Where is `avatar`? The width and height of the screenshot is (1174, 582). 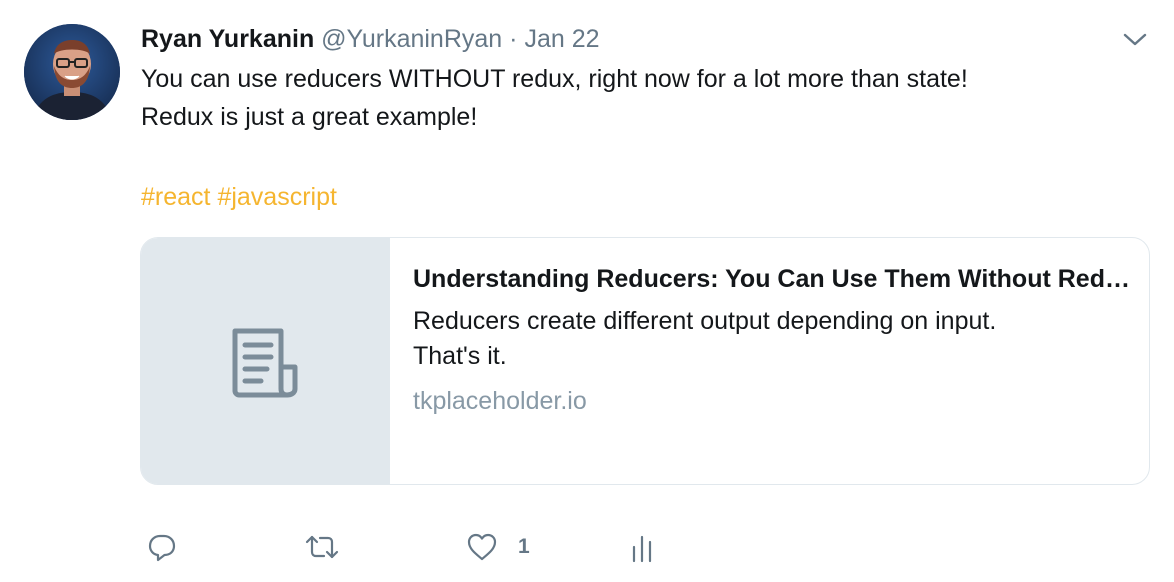
avatar is located at coordinates (72, 72).